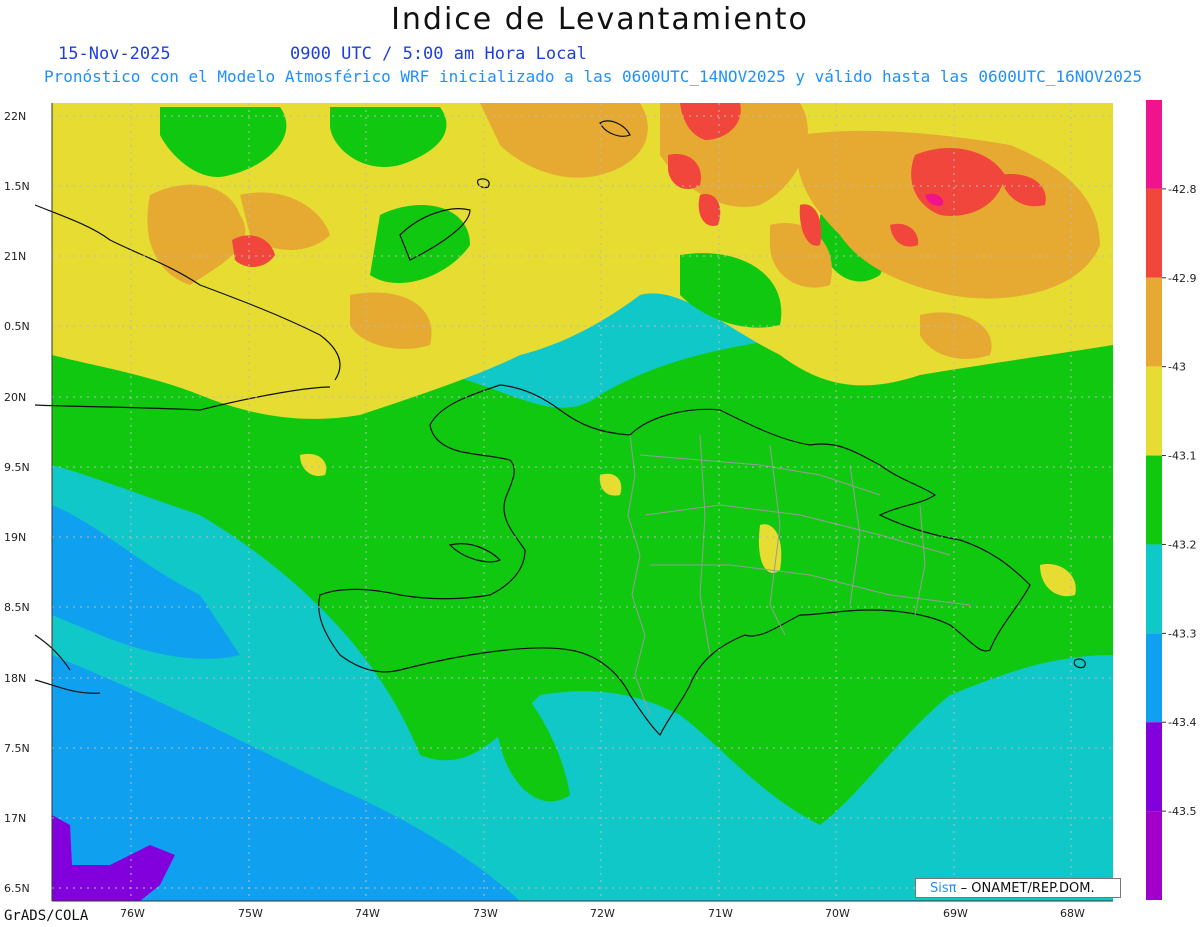  I want to click on lat-label: 21N, so click(15, 256).